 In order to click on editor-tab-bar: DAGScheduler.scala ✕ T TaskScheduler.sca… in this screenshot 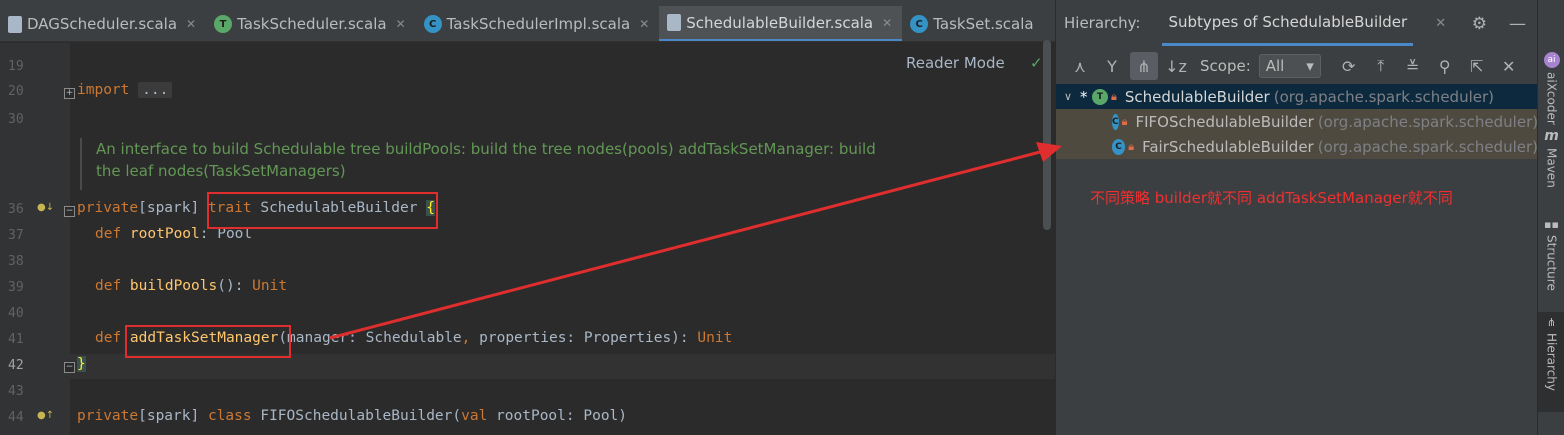, I will do `click(527, 24)`.